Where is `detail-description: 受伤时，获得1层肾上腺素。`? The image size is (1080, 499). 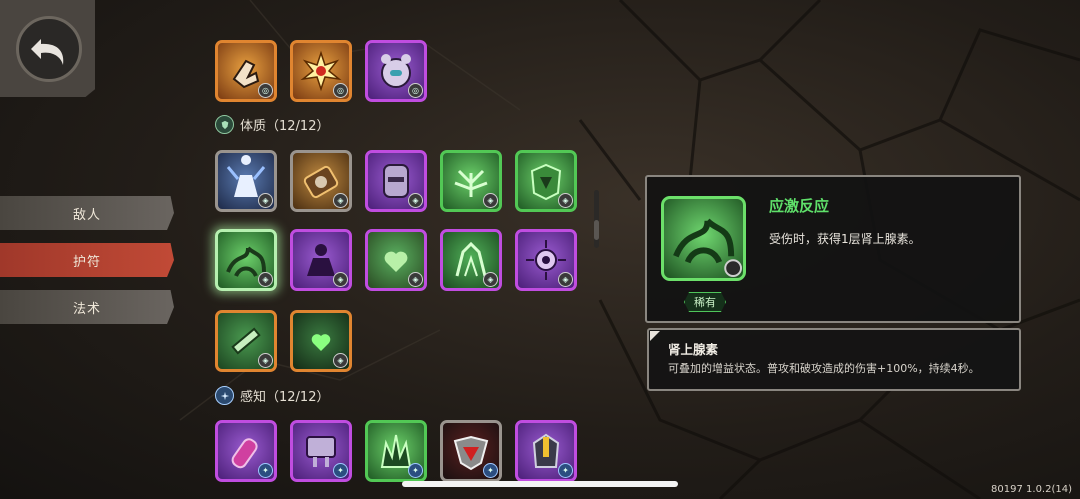 detail-description: 受伤时，获得1层肾上腺素。 is located at coordinates (845, 239).